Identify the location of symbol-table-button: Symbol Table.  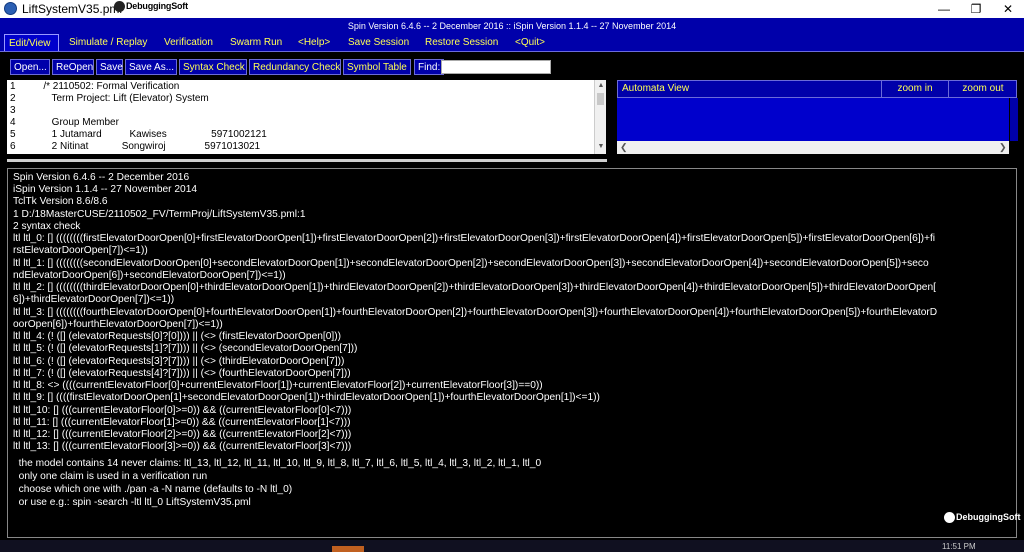
(377, 67).